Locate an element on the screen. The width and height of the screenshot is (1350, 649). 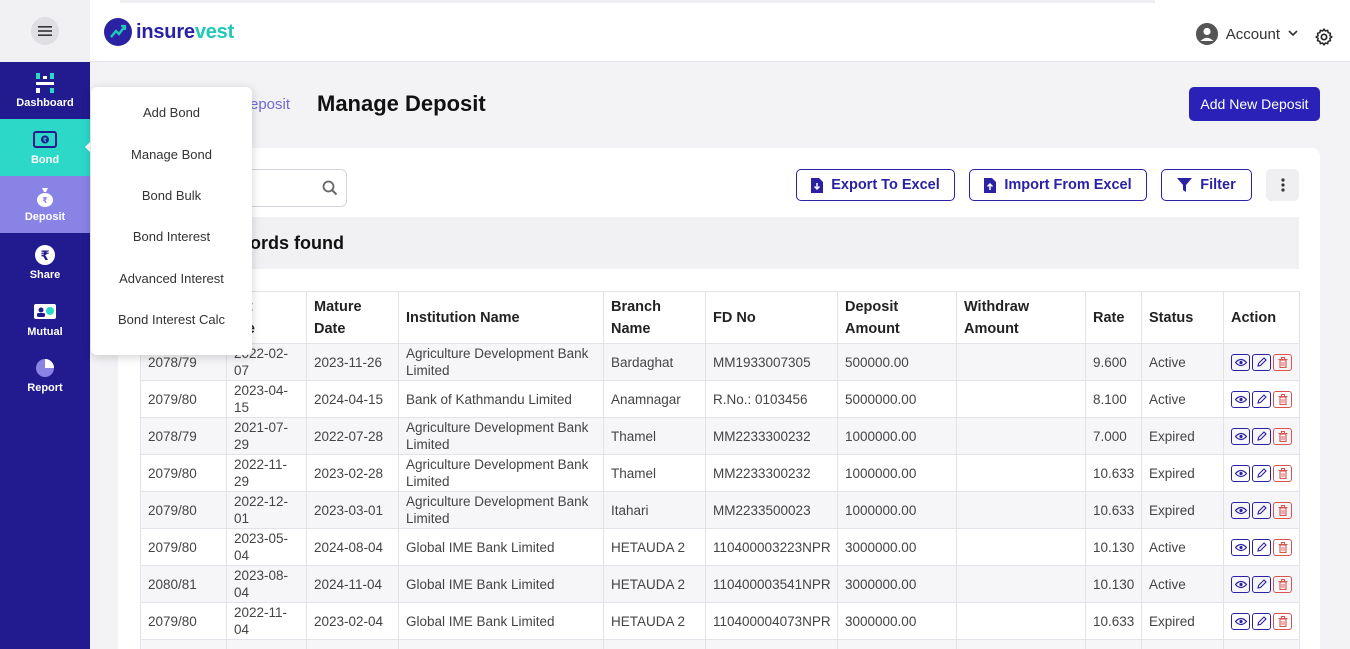
trash-icon is located at coordinates (1283, 584).